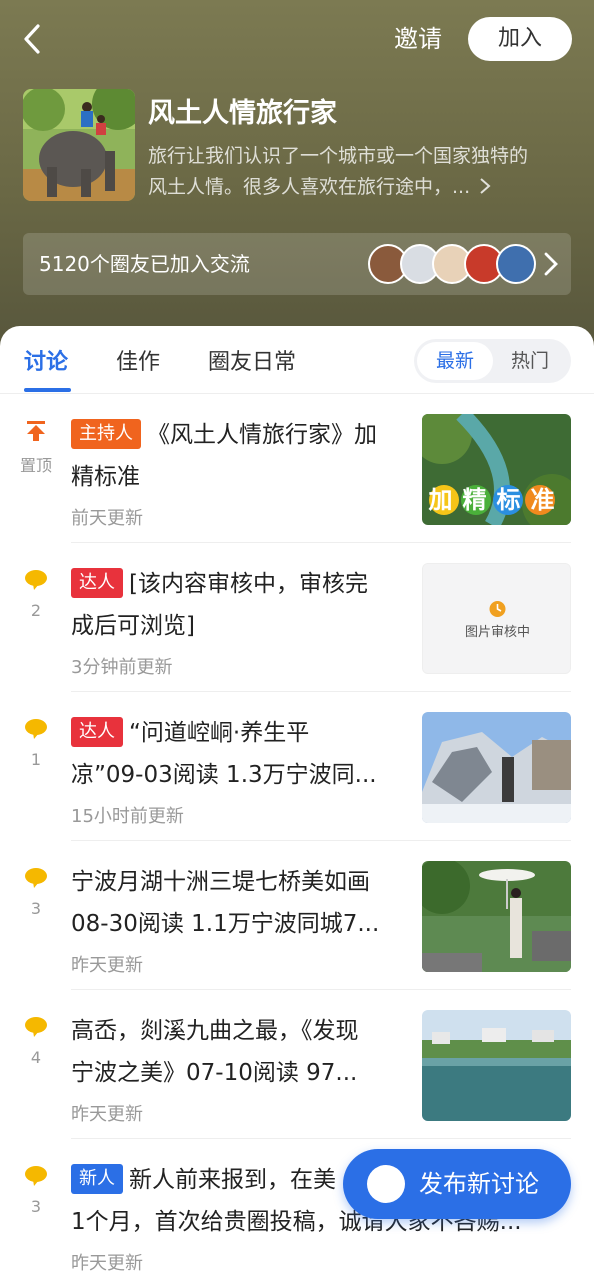 The height and width of the screenshot is (1280, 594). I want to click on comment-count: 4, so click(36, 1041).